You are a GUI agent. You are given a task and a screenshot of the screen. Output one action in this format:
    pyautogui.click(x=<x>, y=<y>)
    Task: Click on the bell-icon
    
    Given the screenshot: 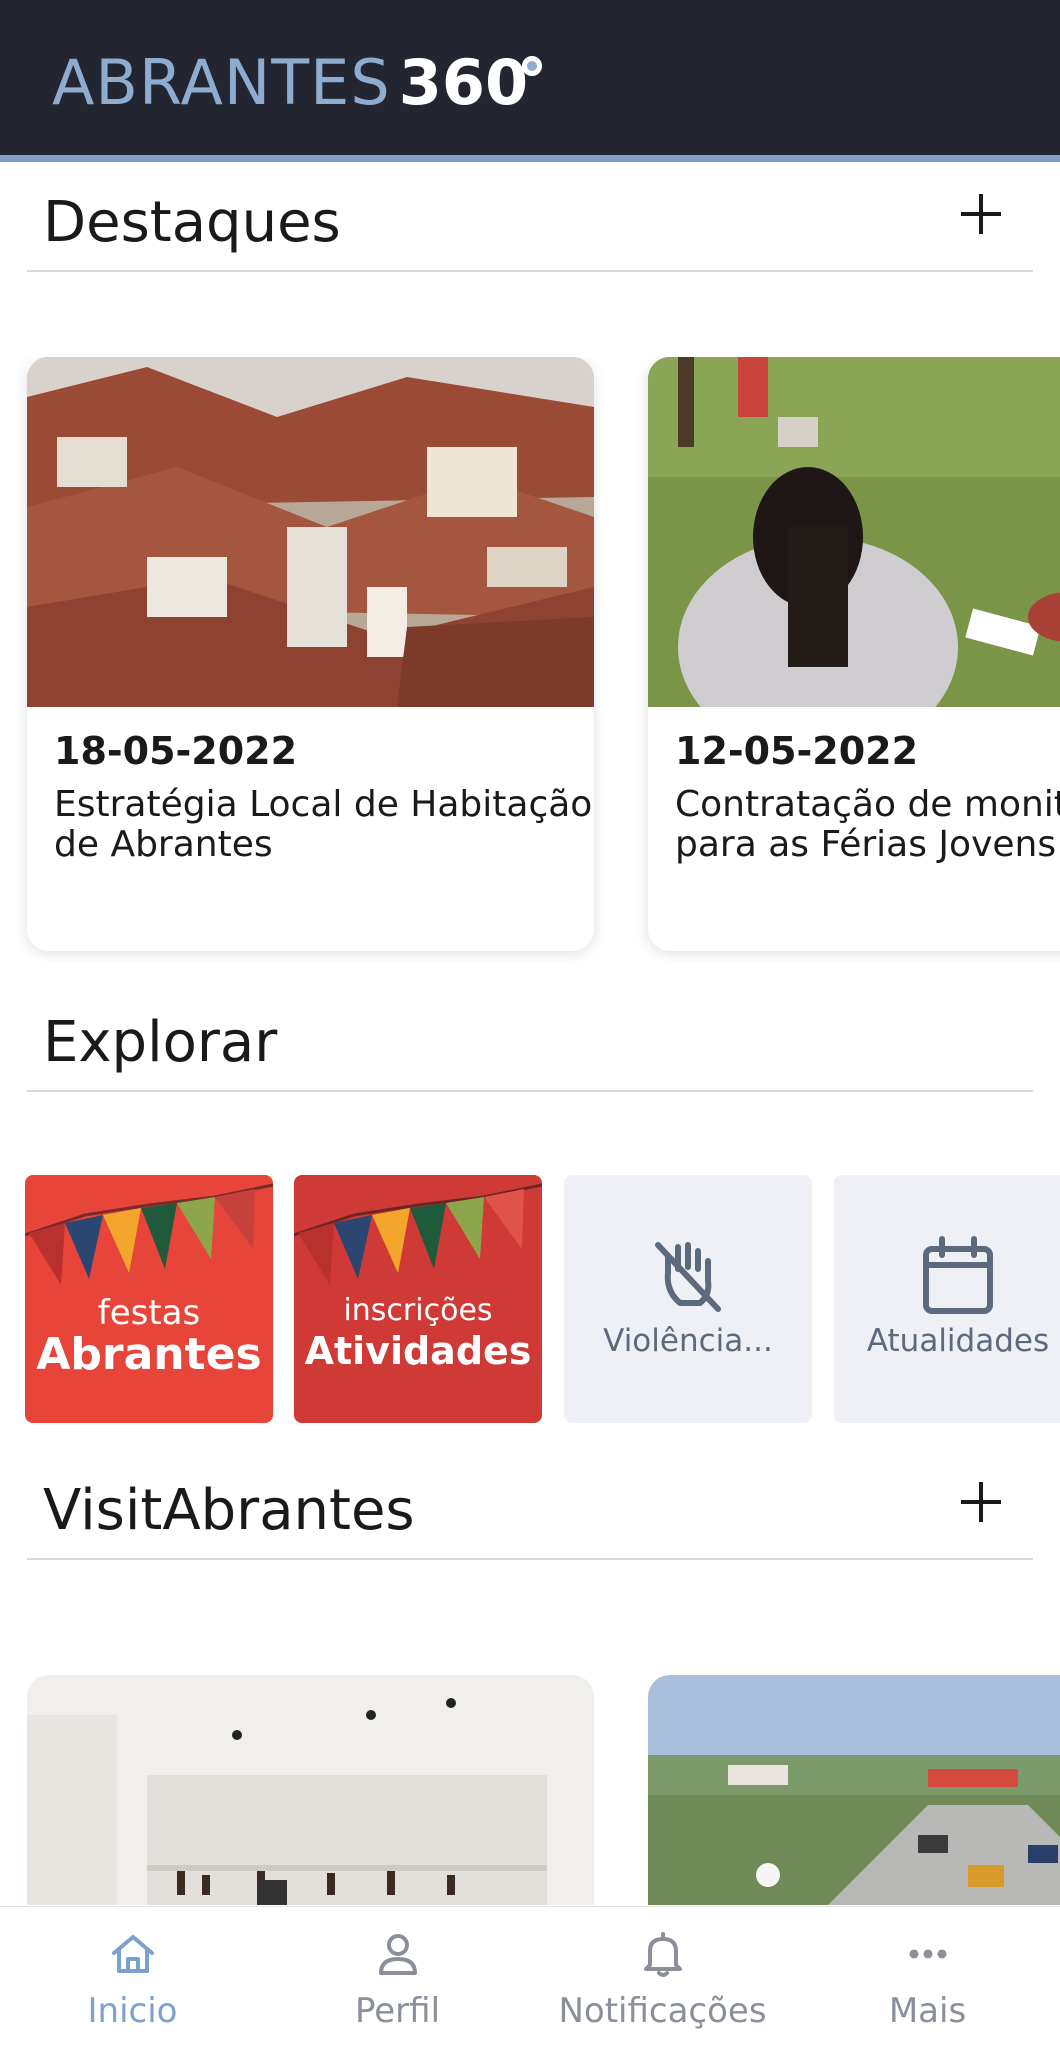 What is the action you would take?
    pyautogui.click(x=663, y=1954)
    